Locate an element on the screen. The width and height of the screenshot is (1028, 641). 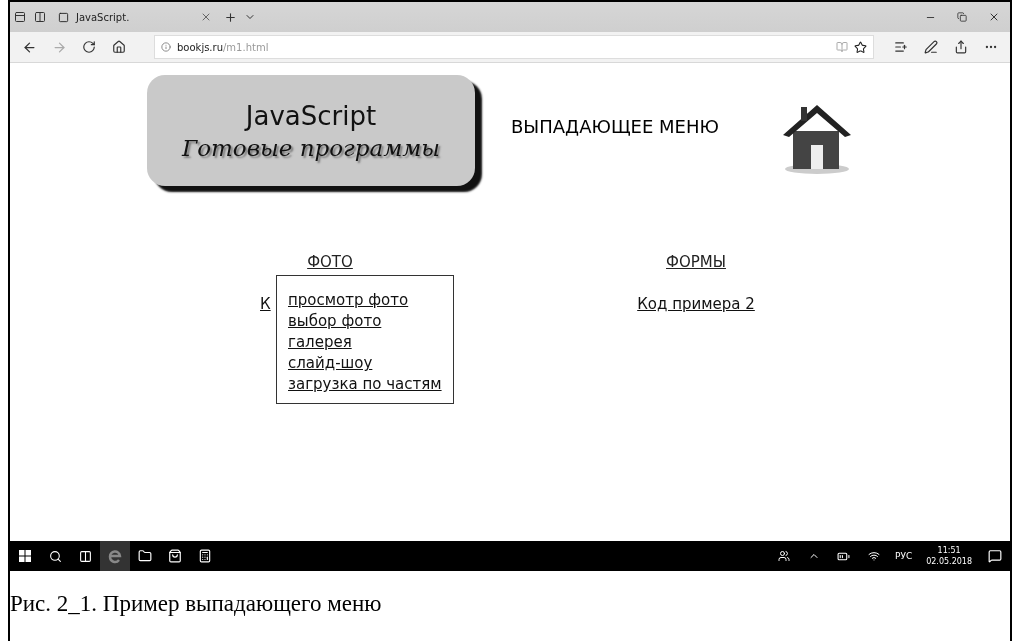
menu-item: выбор фото is located at coordinates (365, 321).